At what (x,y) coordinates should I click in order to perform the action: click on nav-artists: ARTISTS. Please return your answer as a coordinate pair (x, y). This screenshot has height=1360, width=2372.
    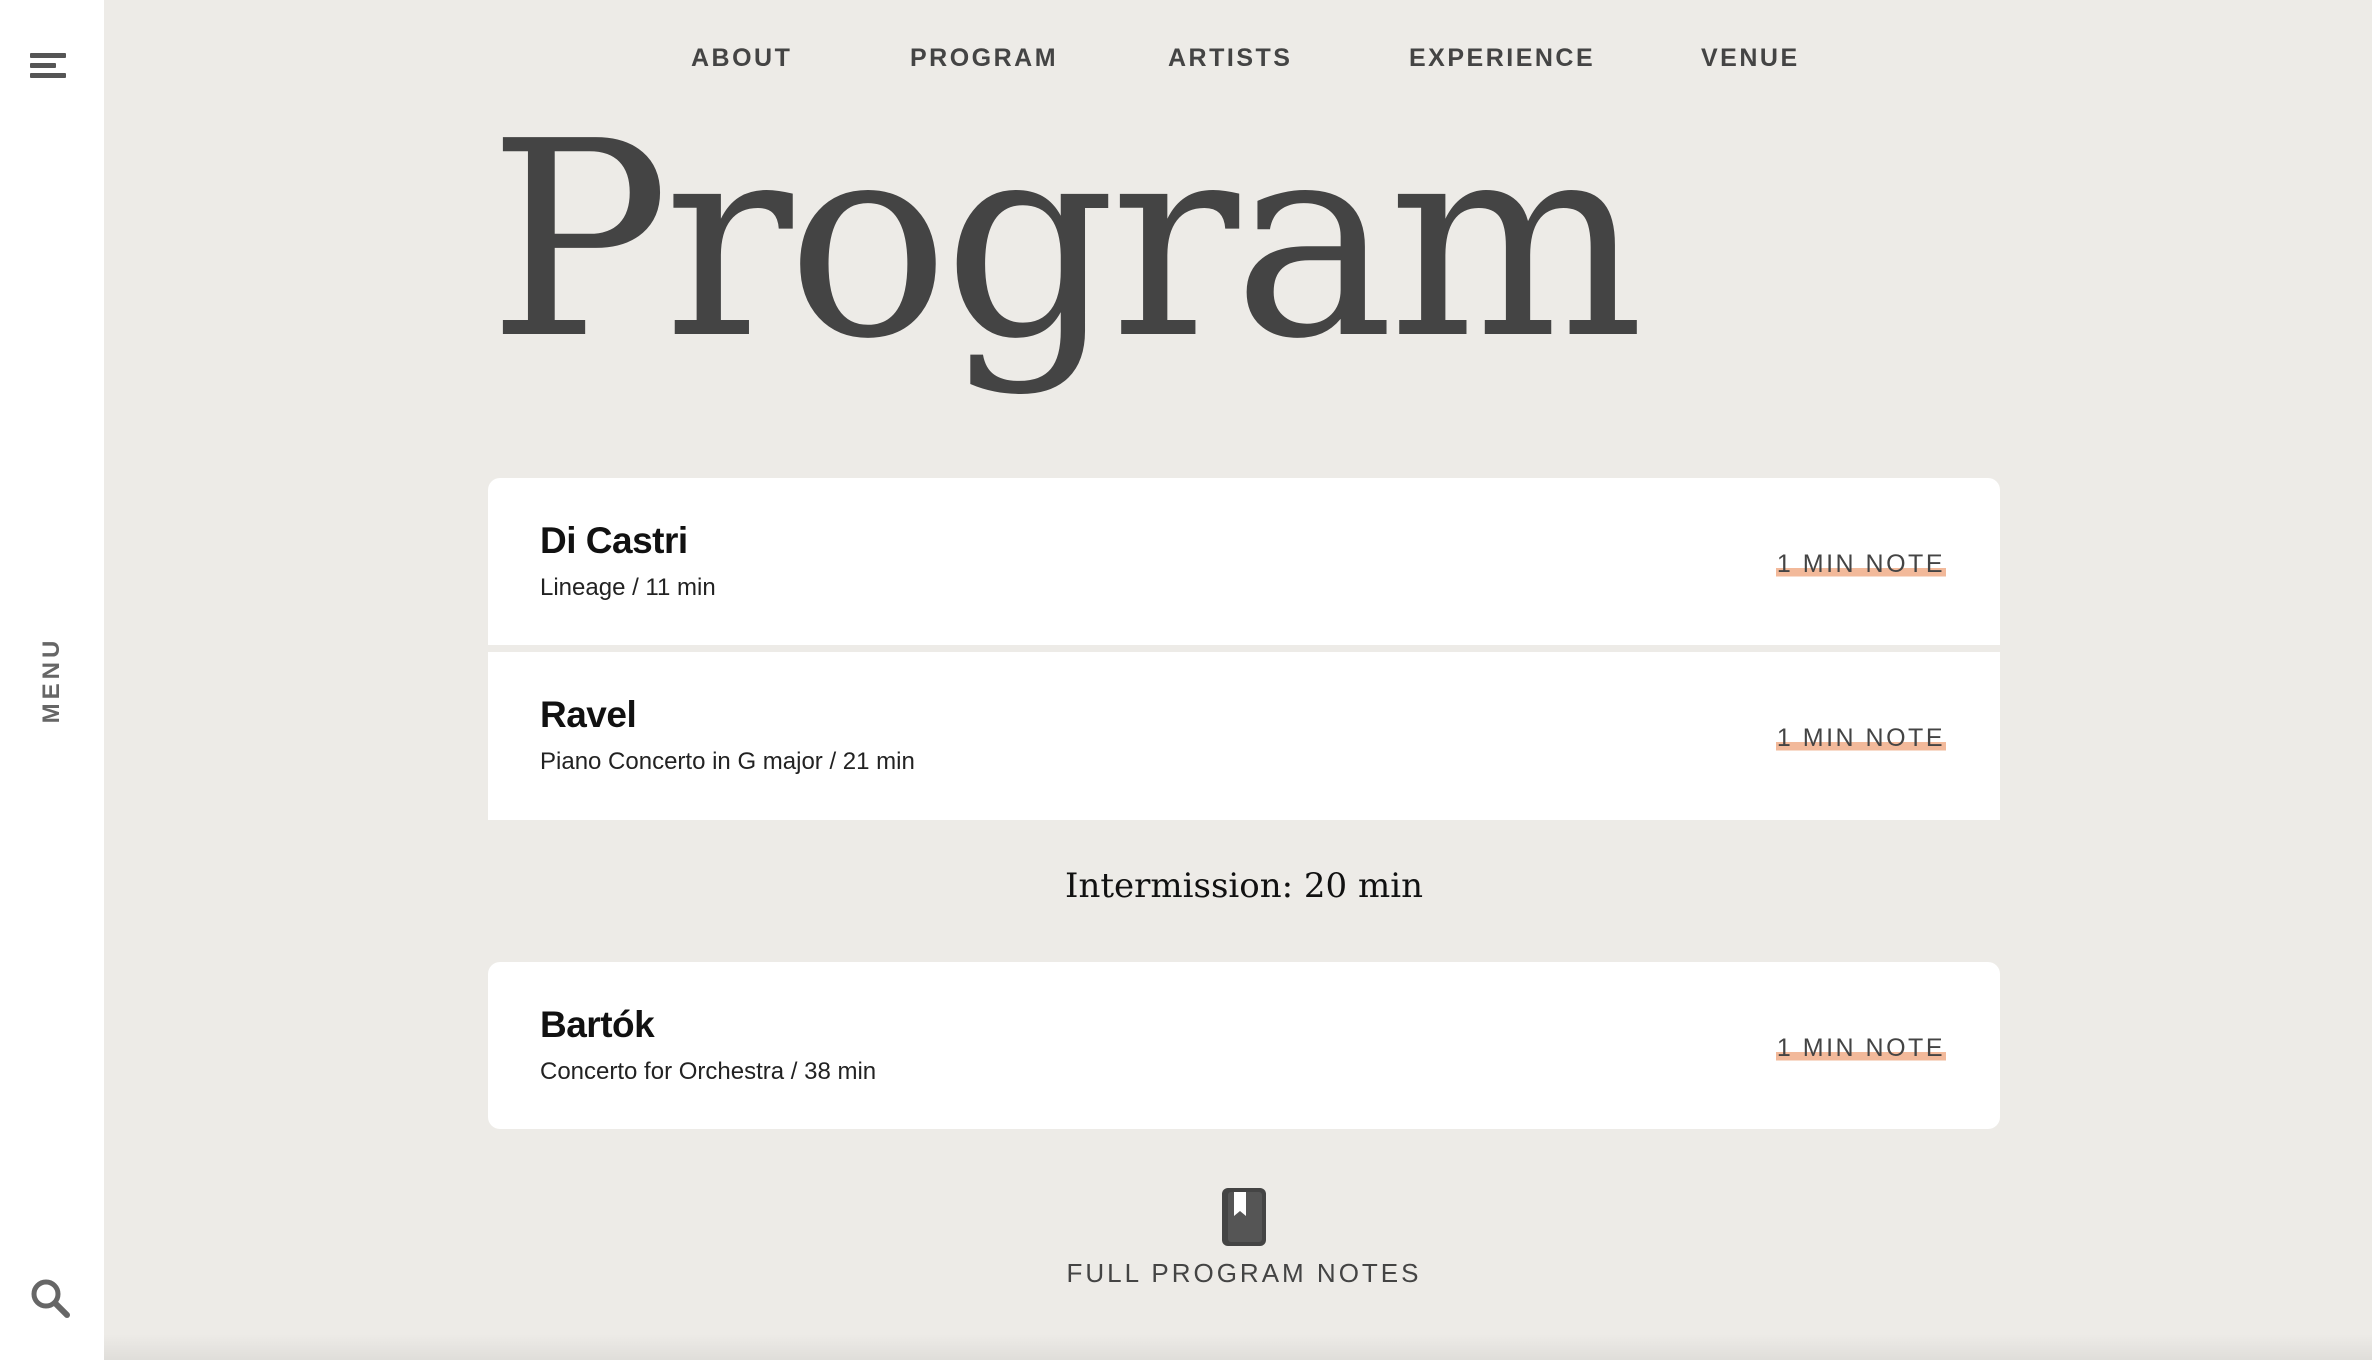
    Looking at the image, I should click on (1230, 58).